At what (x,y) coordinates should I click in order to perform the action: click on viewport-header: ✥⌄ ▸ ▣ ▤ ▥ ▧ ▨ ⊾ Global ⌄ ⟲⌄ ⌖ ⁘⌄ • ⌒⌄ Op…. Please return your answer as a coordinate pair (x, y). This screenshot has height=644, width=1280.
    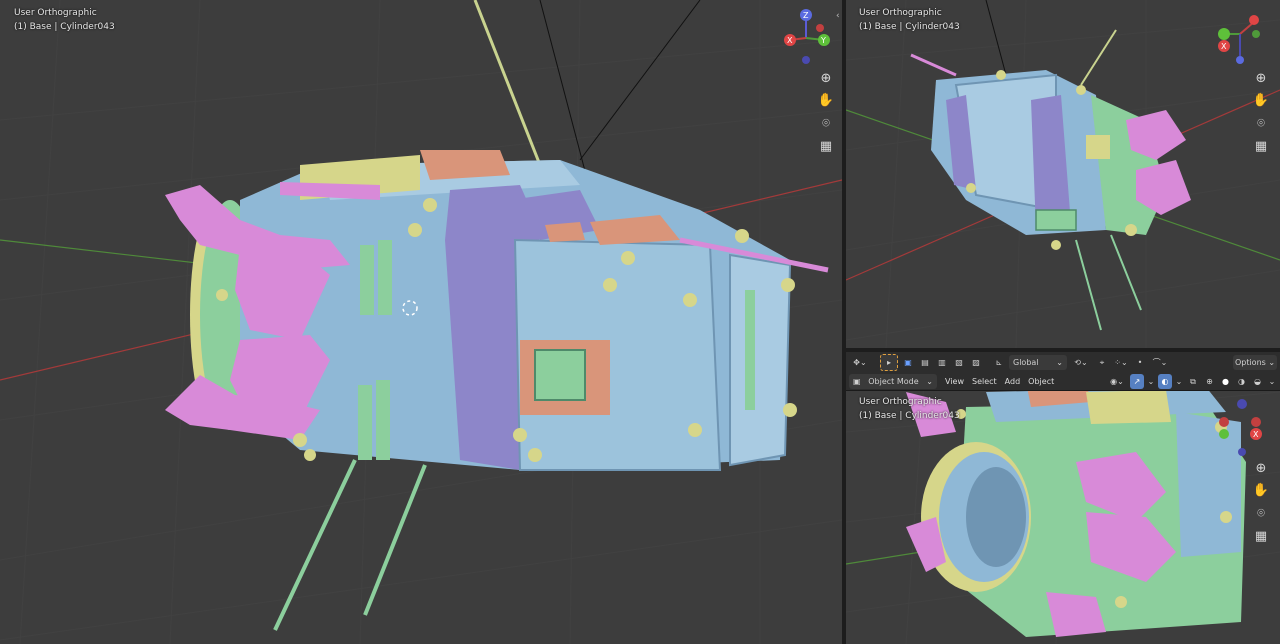
    Looking at the image, I should click on (1063, 371).